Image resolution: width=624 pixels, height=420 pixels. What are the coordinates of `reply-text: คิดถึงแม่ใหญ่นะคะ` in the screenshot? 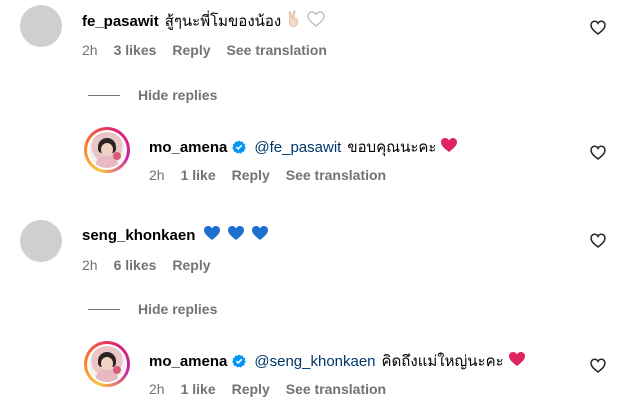 It's located at (442, 361).